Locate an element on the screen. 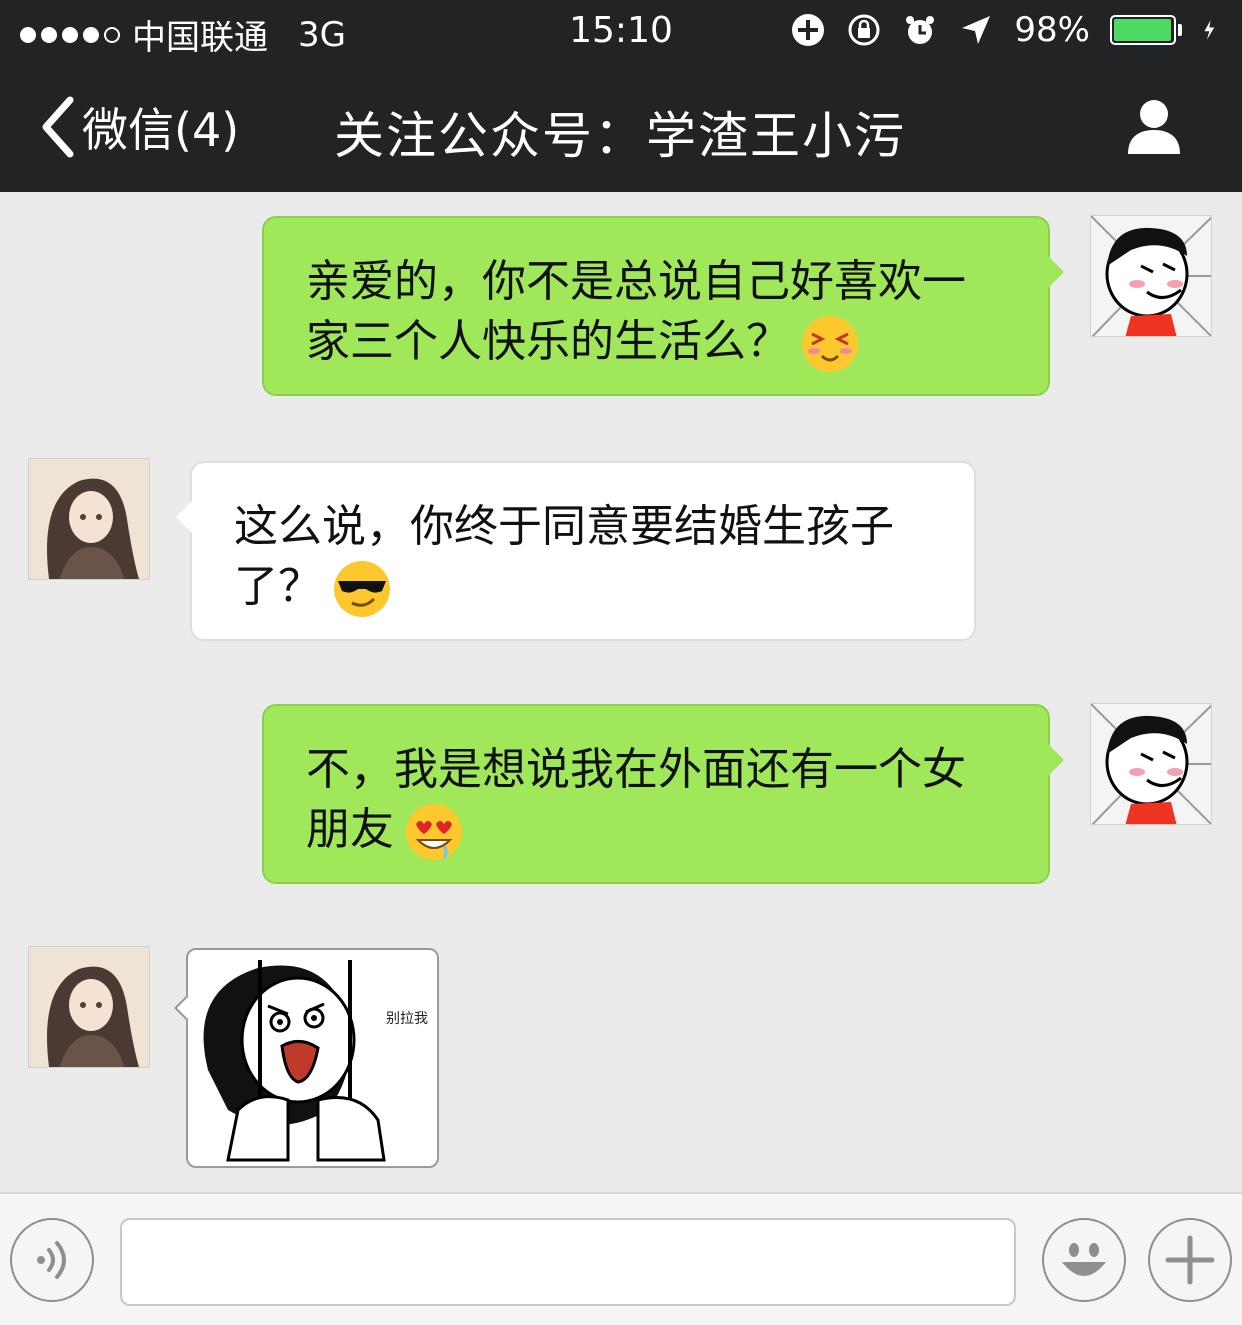  back-label: 微信(4) is located at coordinates (161, 130).